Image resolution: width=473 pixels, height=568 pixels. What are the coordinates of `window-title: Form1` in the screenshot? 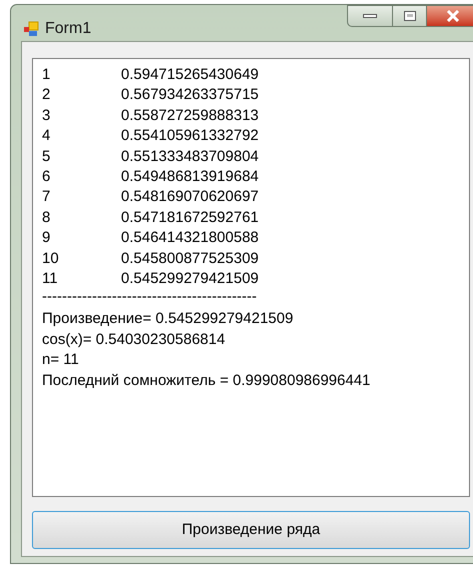 It's located at (68, 29).